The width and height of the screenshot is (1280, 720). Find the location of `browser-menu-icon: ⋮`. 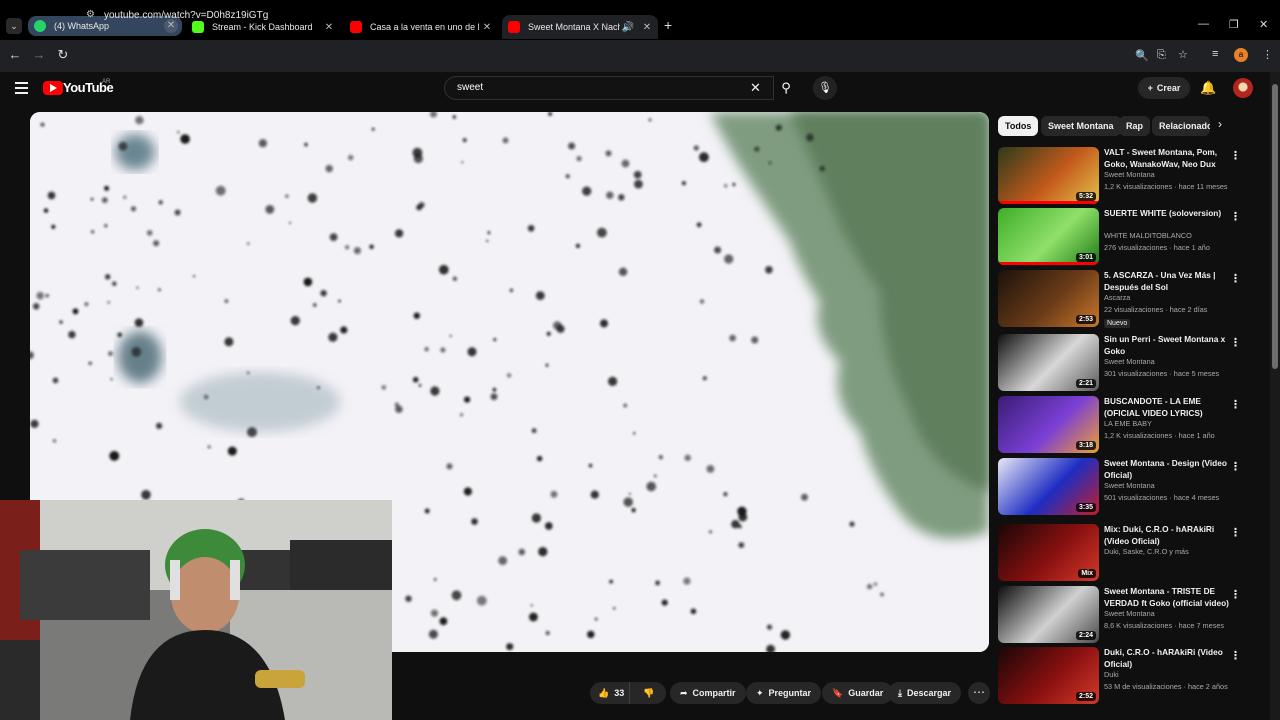

browser-menu-icon: ⋮ is located at coordinates (1267, 54).